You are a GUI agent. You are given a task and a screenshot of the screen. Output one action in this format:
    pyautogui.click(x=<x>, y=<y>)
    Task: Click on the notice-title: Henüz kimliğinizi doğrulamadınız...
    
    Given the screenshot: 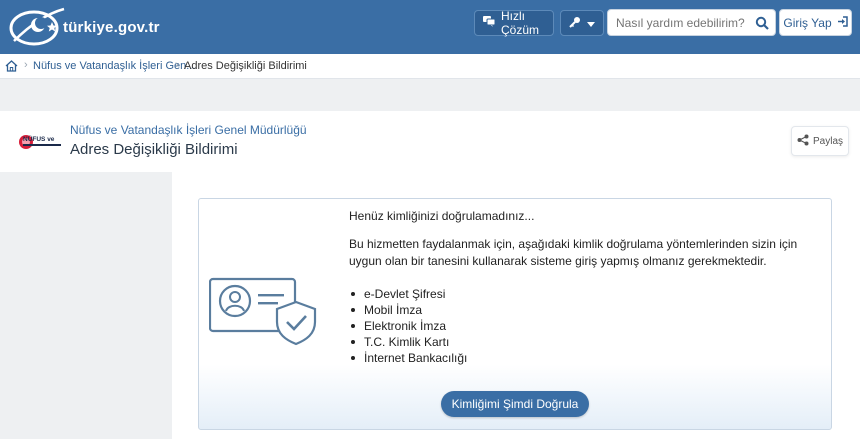 What is the action you would take?
    pyautogui.click(x=442, y=216)
    